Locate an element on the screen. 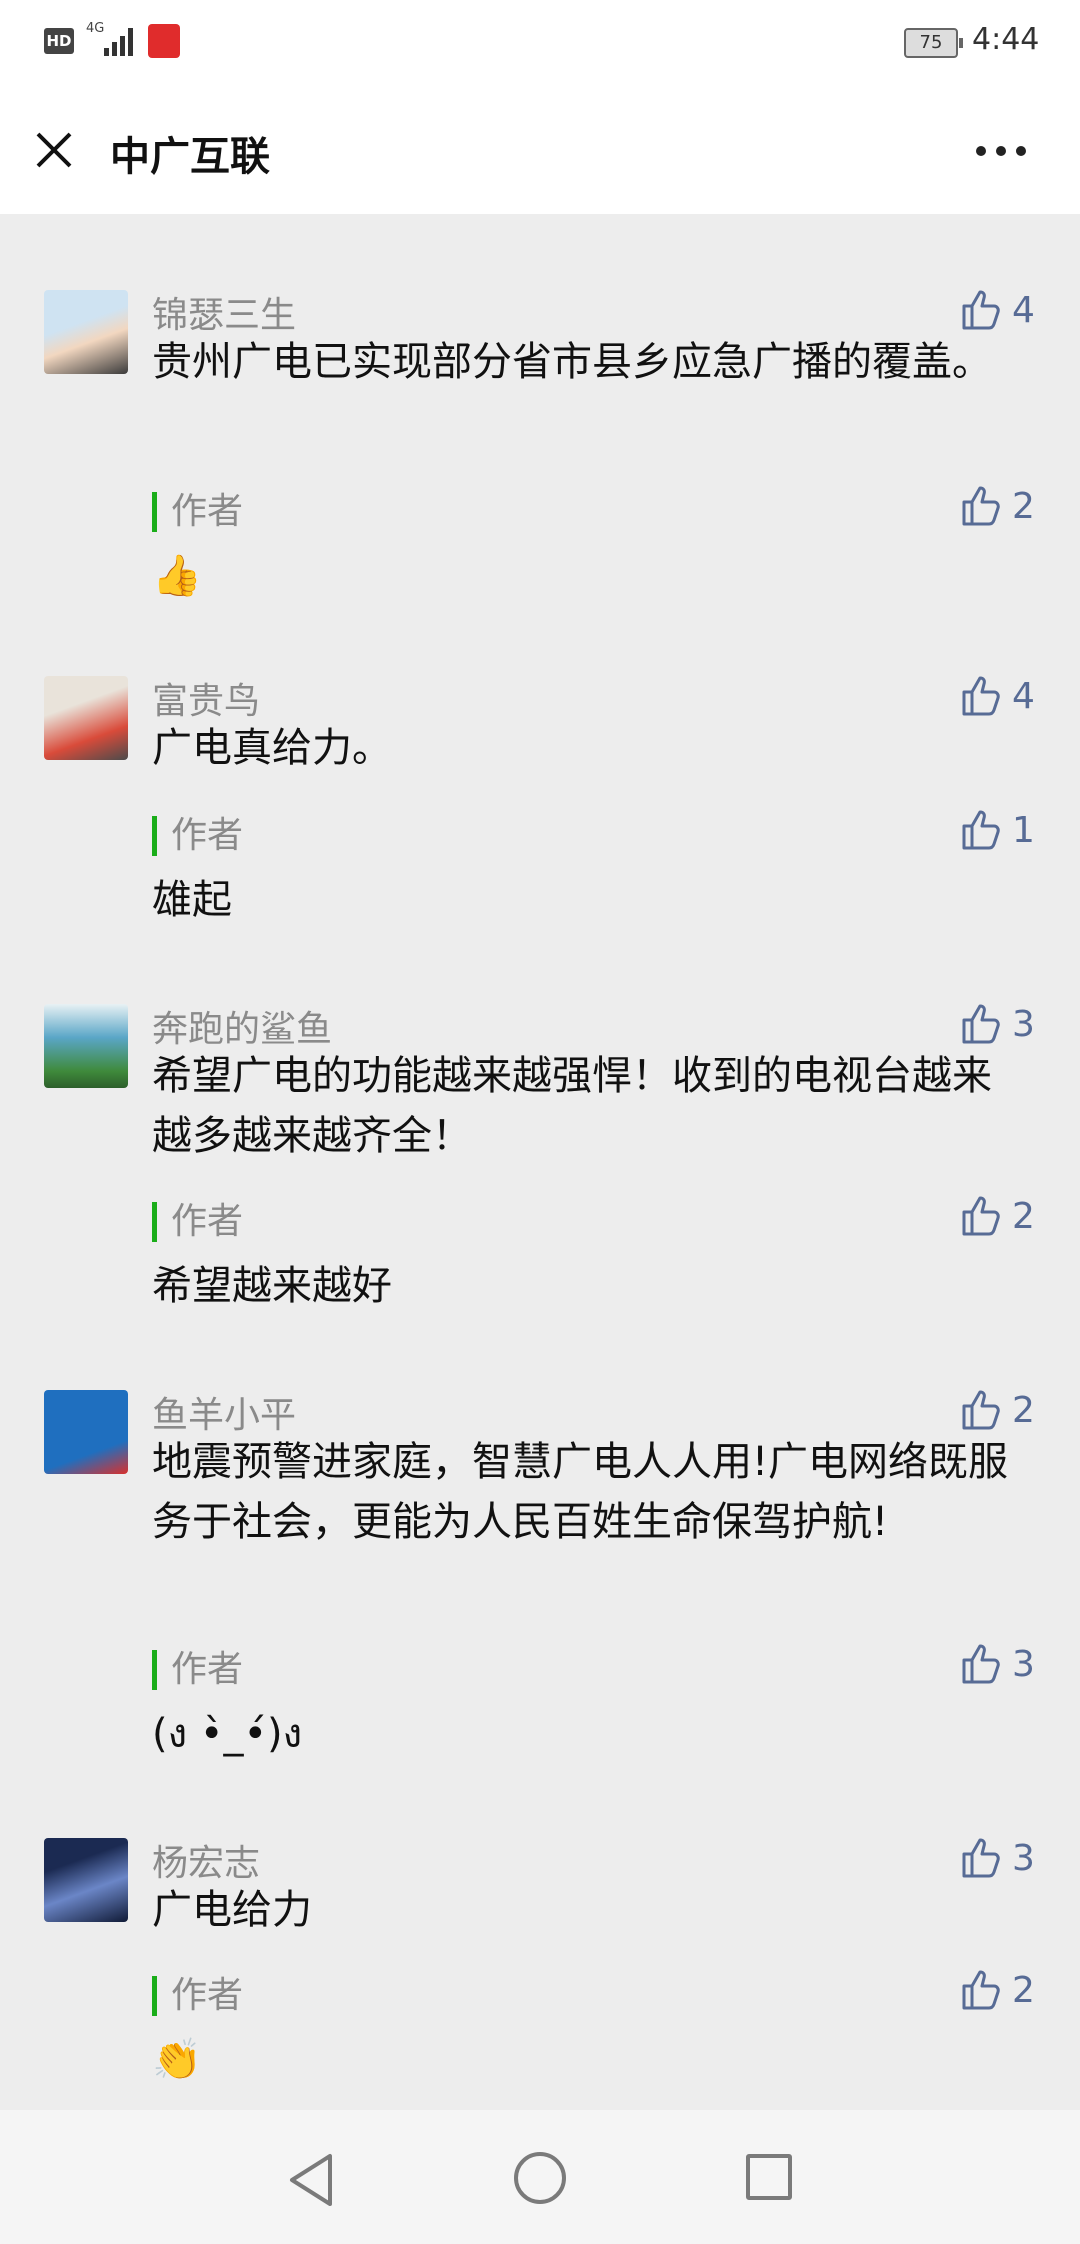  signal-icon is located at coordinates (122, 40).